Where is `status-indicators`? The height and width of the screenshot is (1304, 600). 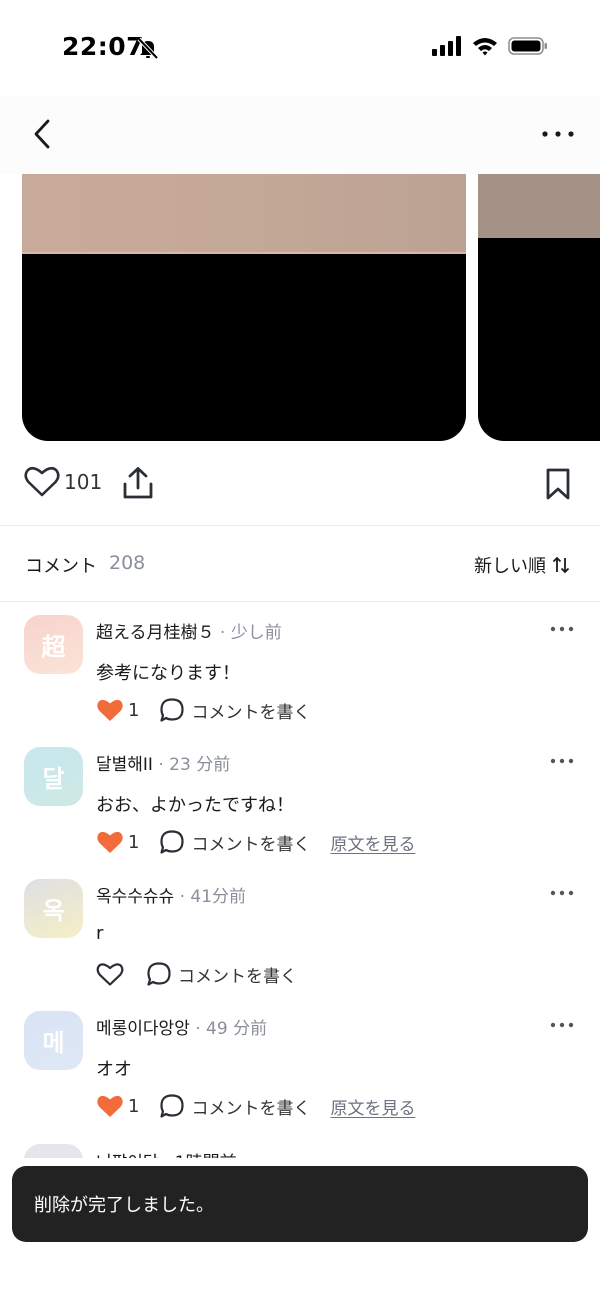 status-indicators is located at coordinates (490, 46).